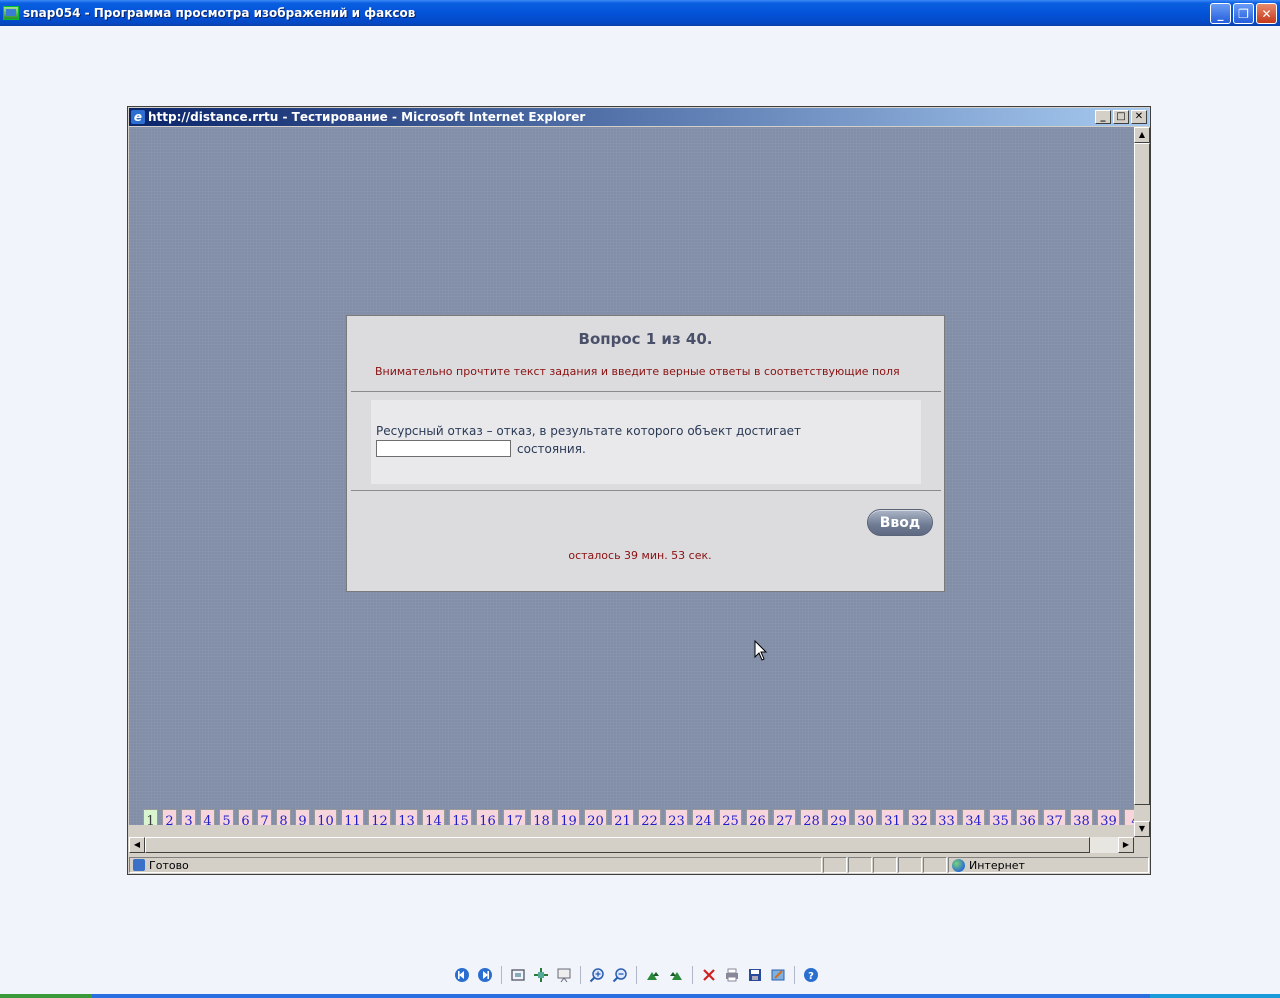 This screenshot has height=998, width=1280. I want to click on question-number-34: 34, so click(973, 817).